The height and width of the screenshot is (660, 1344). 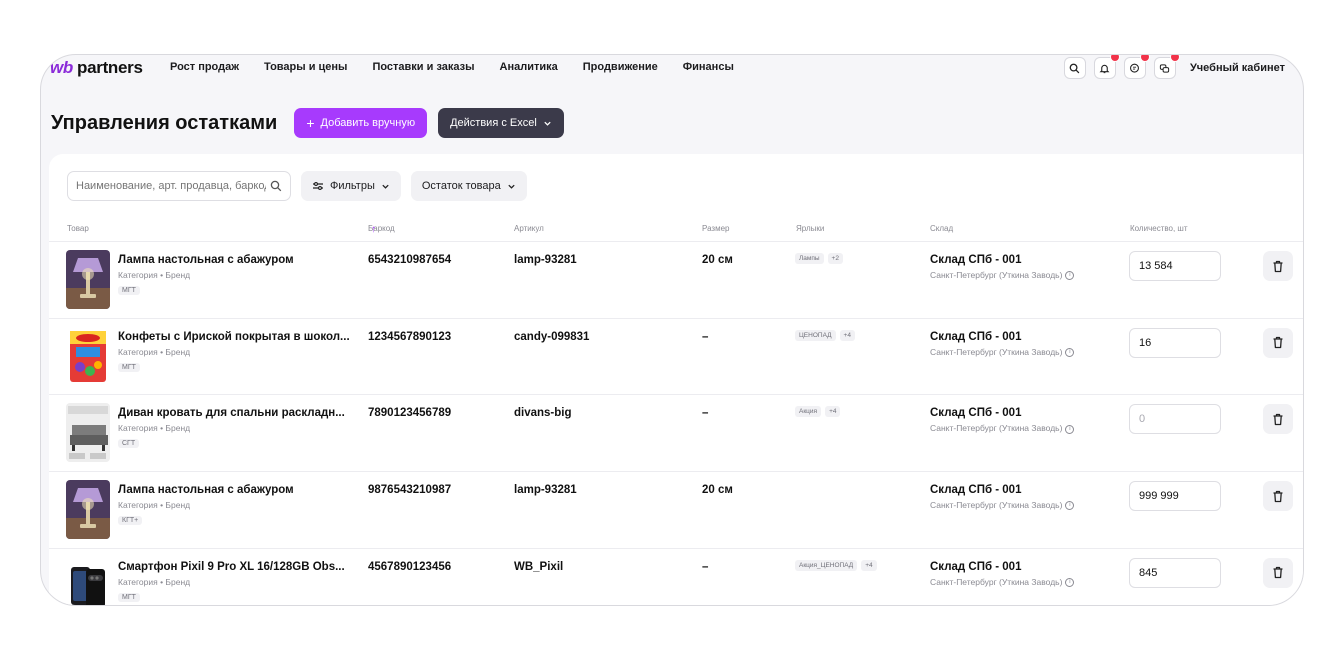 I want to click on labels-group: Акция +4, so click(x=818, y=412).